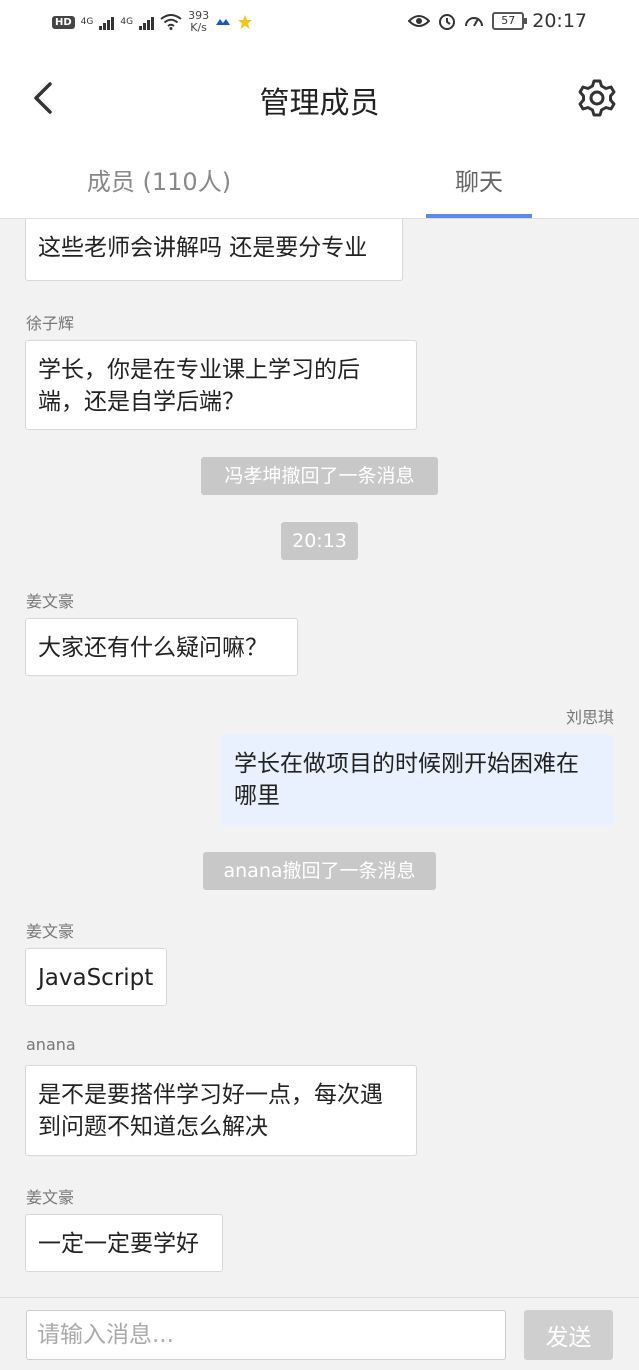 The width and height of the screenshot is (639, 1370). I want to click on star-icon, so click(245, 22).